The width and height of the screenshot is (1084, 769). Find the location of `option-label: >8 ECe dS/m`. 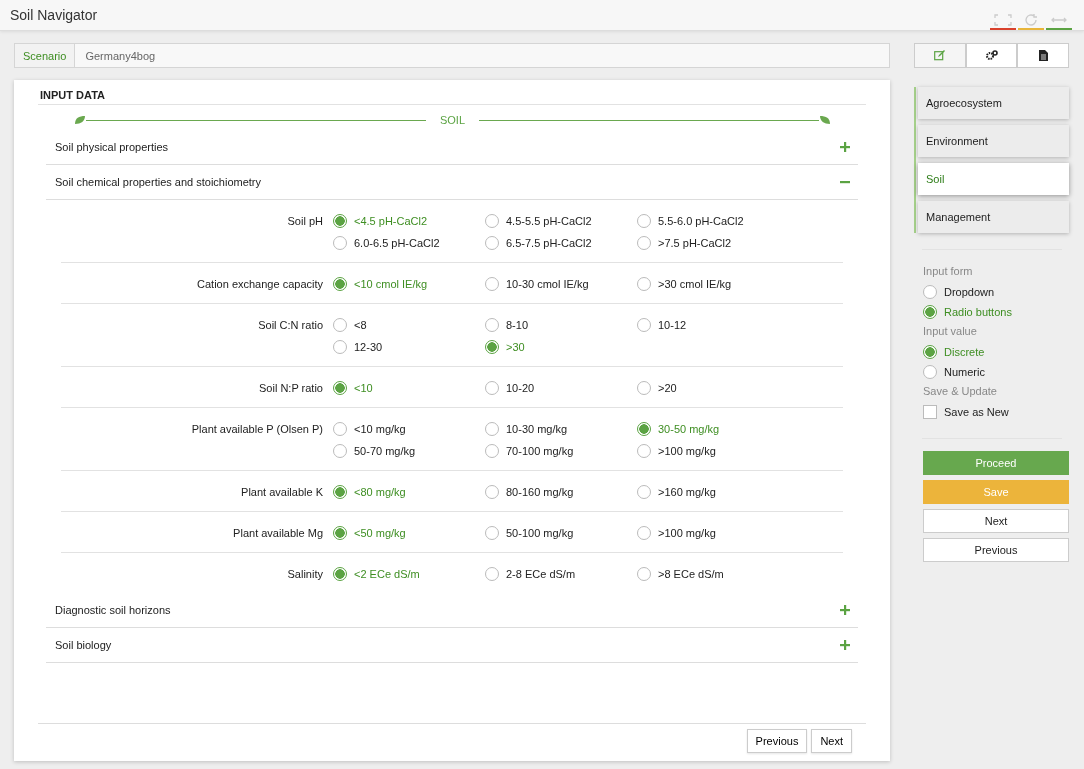

option-label: >8 ECe dS/m is located at coordinates (691, 574).